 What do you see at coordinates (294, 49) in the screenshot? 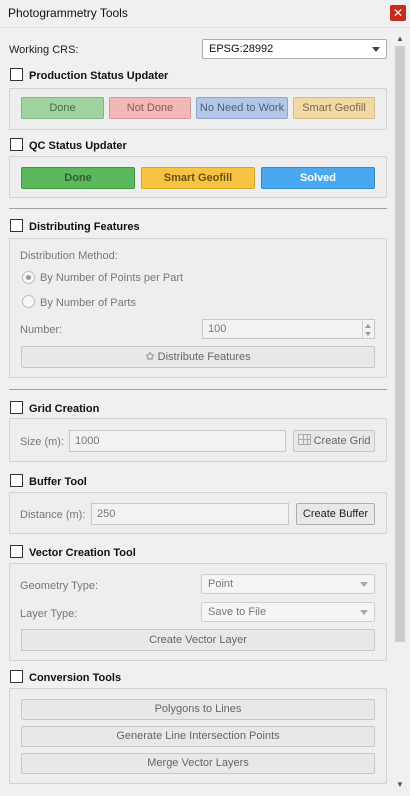
I see `working-crs-select: EPSG:28992` at bounding box center [294, 49].